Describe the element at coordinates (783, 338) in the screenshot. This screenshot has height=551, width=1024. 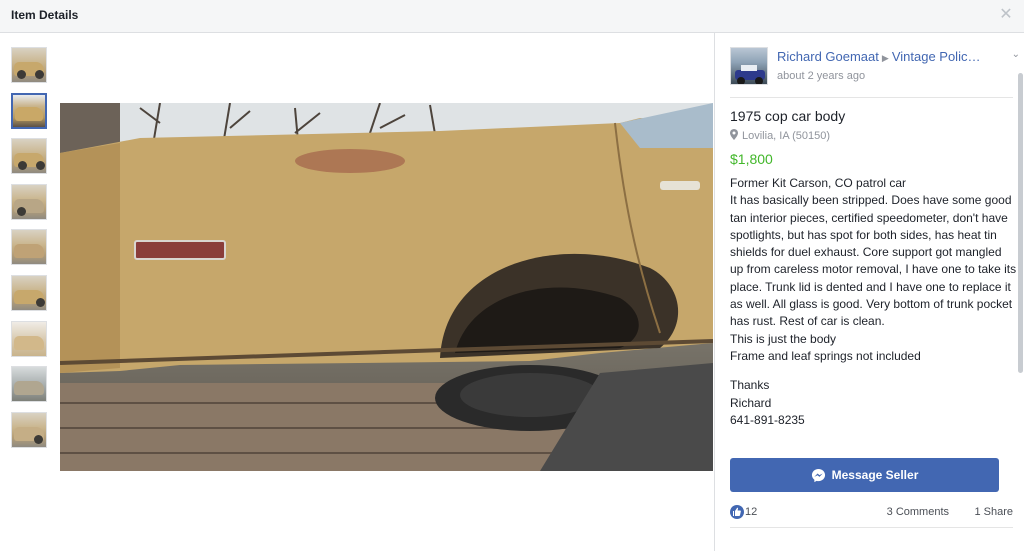
I see `description-line: This is just the body` at that location.